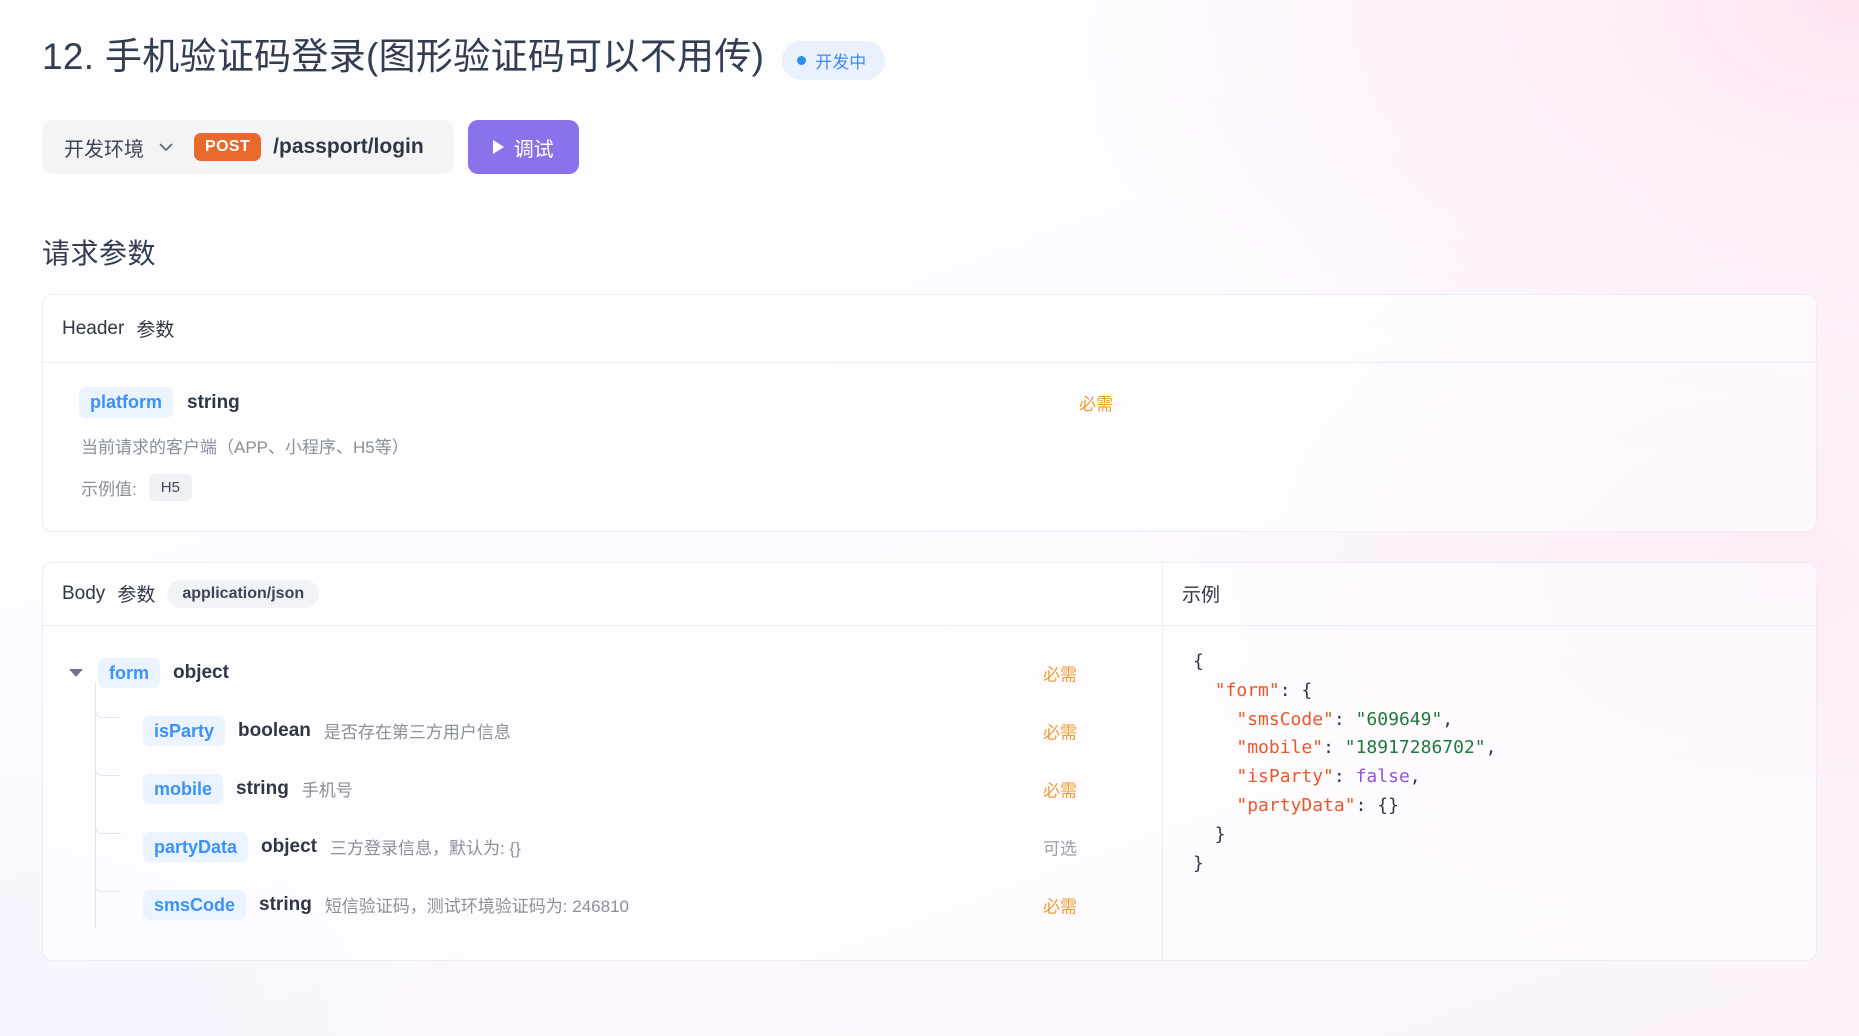 The width and height of the screenshot is (1859, 1036). I want to click on json-key-isParty: "isParty", so click(1285, 777).